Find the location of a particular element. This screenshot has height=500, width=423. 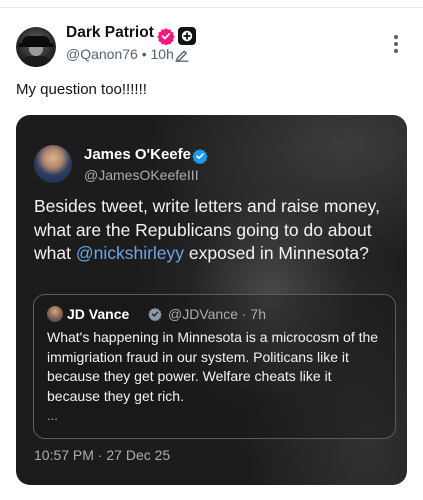

quoted-text-part: exposed in Minnesota? is located at coordinates (276, 253).